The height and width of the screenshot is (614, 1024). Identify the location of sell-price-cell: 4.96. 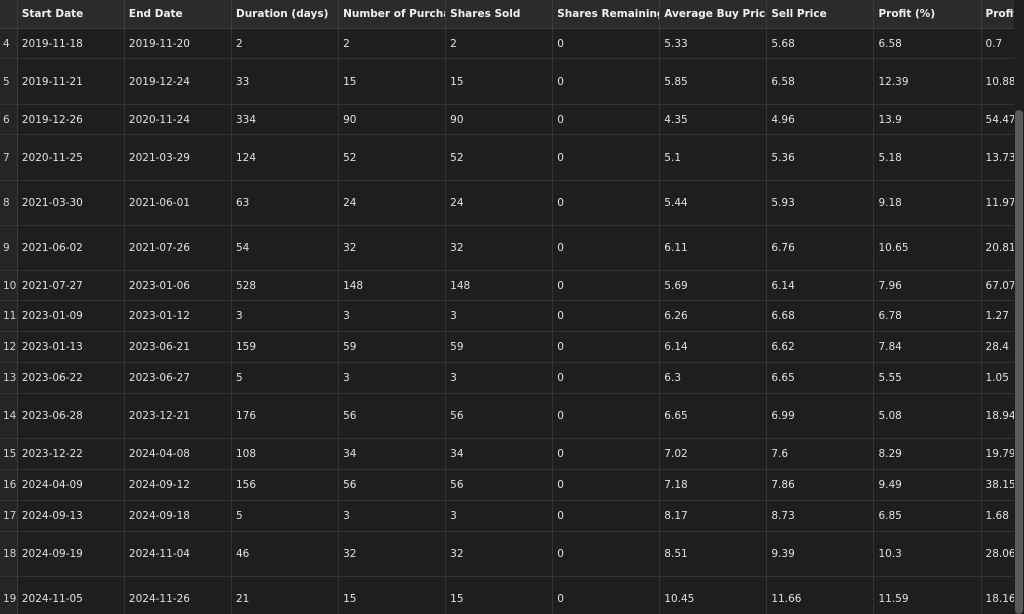
(820, 119).